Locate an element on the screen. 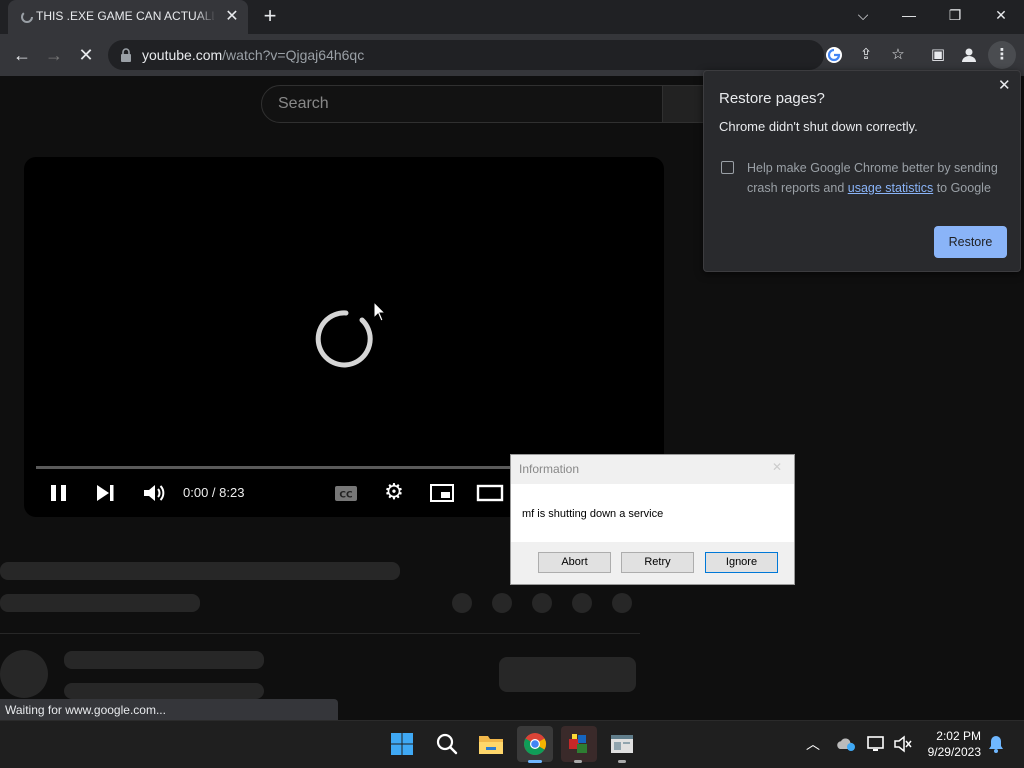 The height and width of the screenshot is (768, 1024). window-app-icon is located at coordinates (622, 744).